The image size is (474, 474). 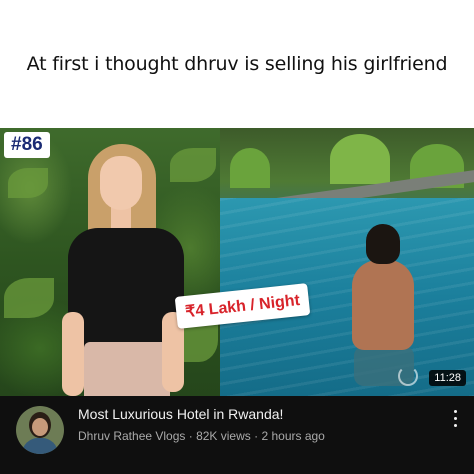 I want to click on man-figure, so click(x=384, y=305).